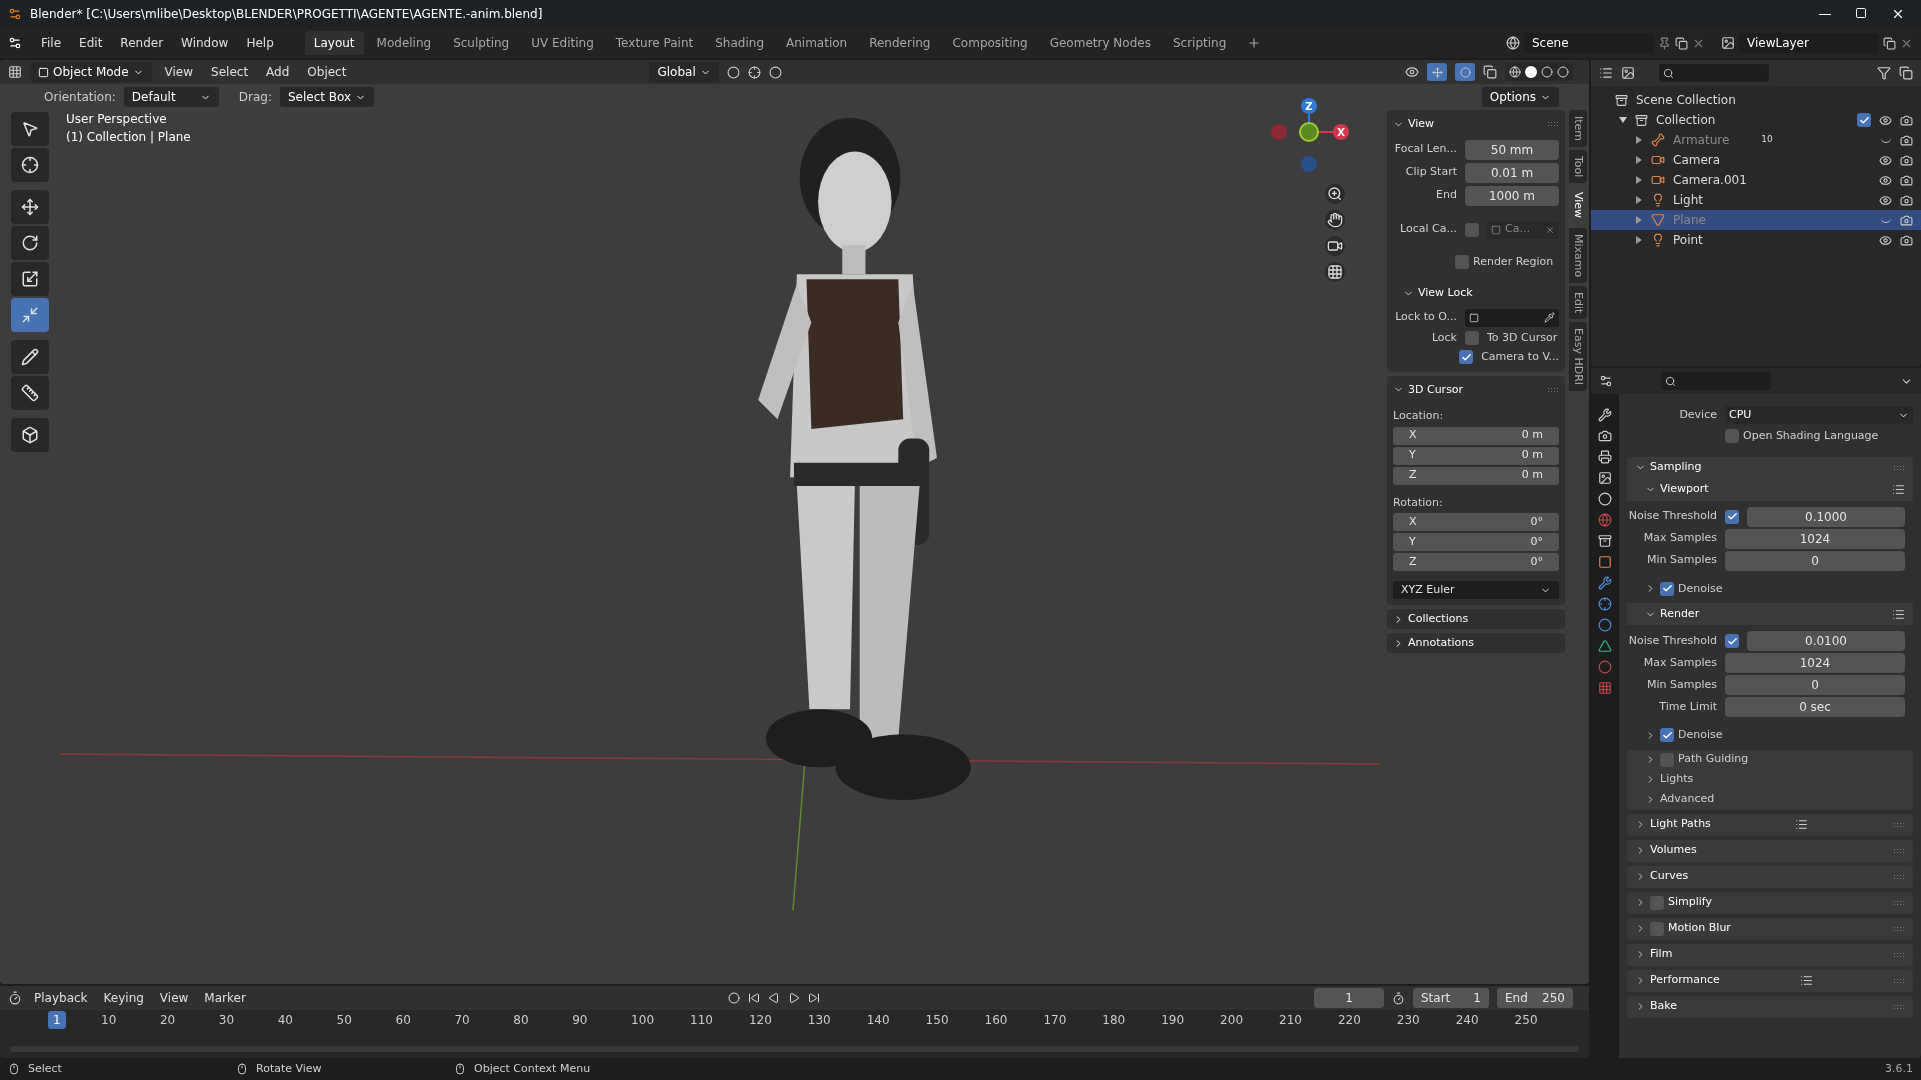 This screenshot has width=1921, height=1080. What do you see at coordinates (1254, 43) in the screenshot?
I see `add-workspace-icon` at bounding box center [1254, 43].